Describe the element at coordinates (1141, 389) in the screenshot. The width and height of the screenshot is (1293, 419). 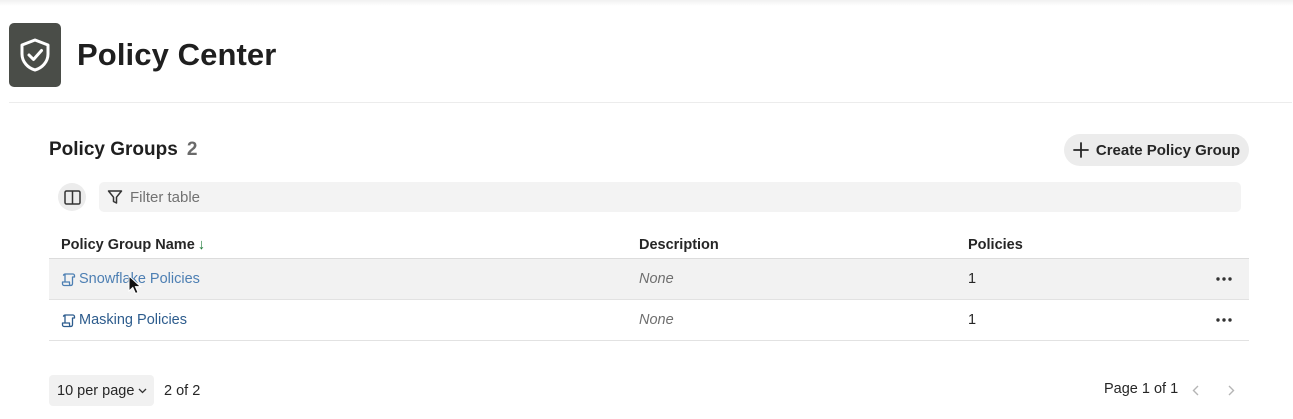
I see `page-indicator: Page 1 of 1` at that location.